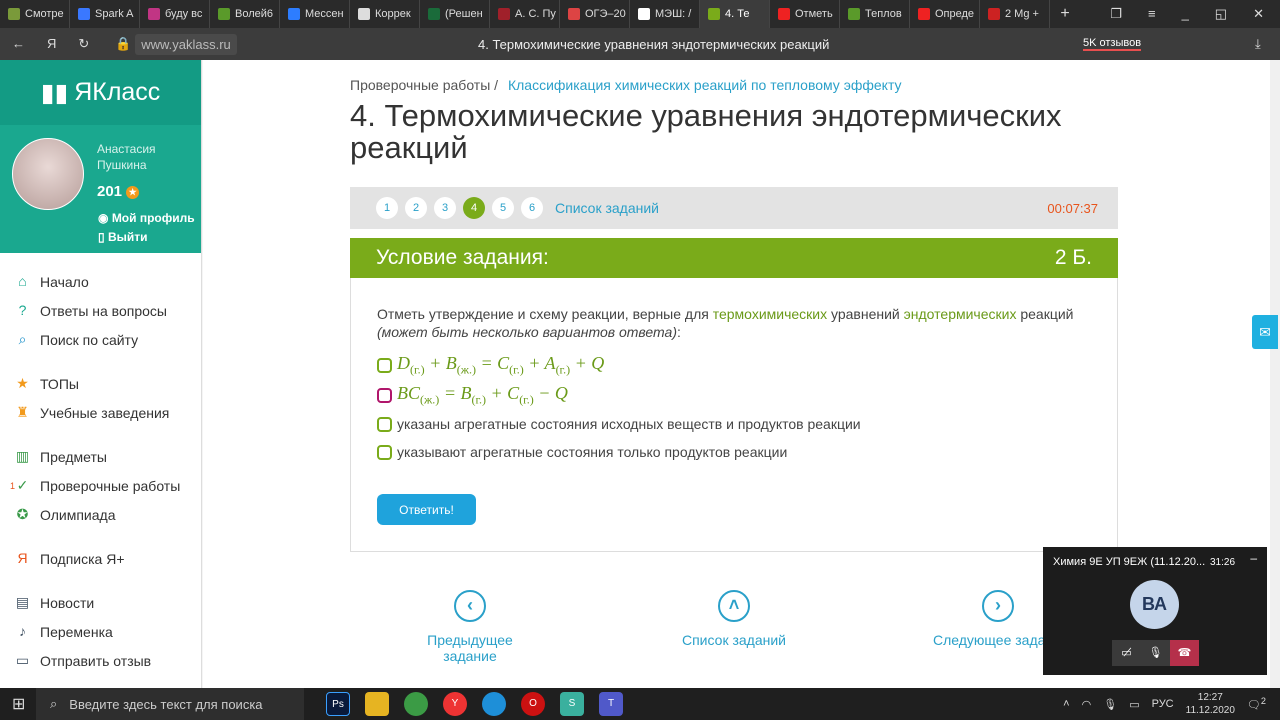 Image resolution: width=1280 pixels, height=720 pixels. Describe the element at coordinates (1015, 14) in the screenshot. I see `browser-tab: 2 Mg +` at that location.